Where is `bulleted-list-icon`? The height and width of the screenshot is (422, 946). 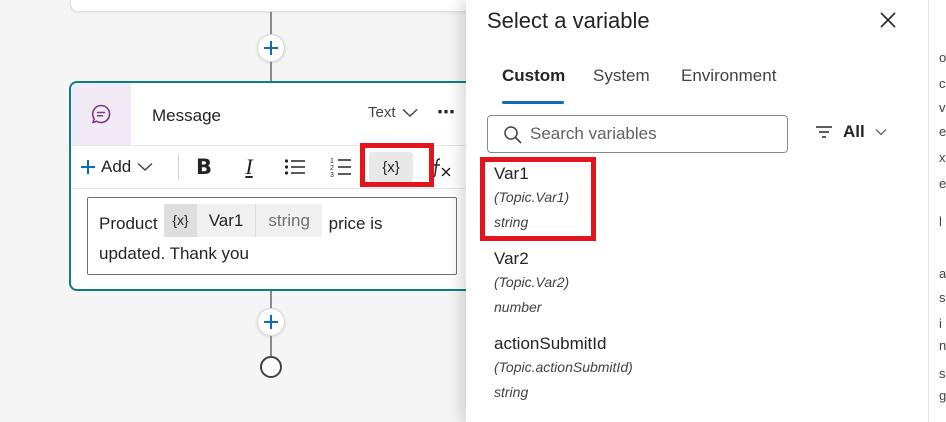
bulleted-list-icon is located at coordinates (294, 167).